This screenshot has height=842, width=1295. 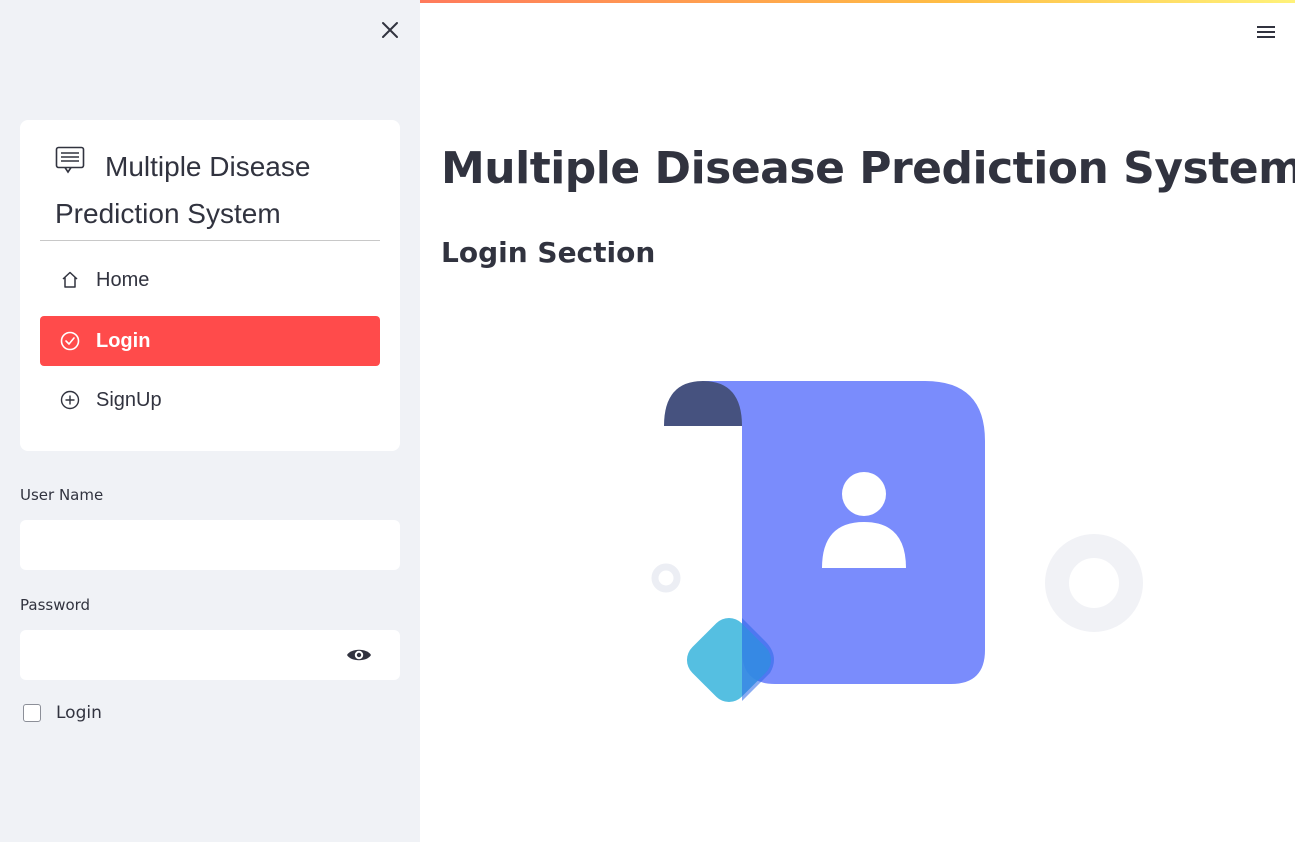 What do you see at coordinates (210, 400) in the screenshot?
I see `nav-item-signup: SignUp` at bounding box center [210, 400].